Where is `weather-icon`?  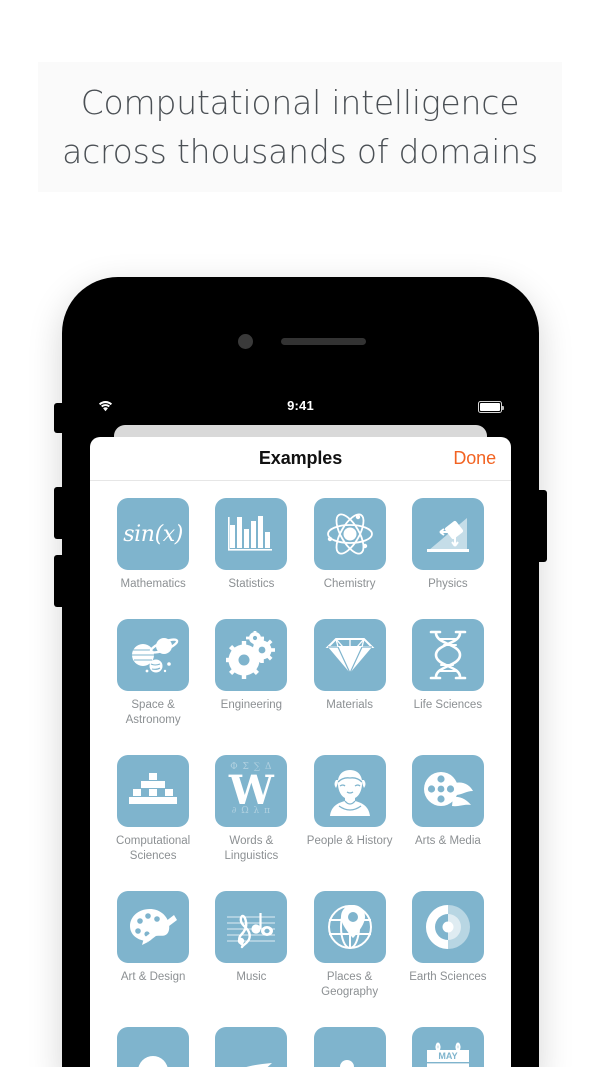 weather-icon is located at coordinates (153, 1047).